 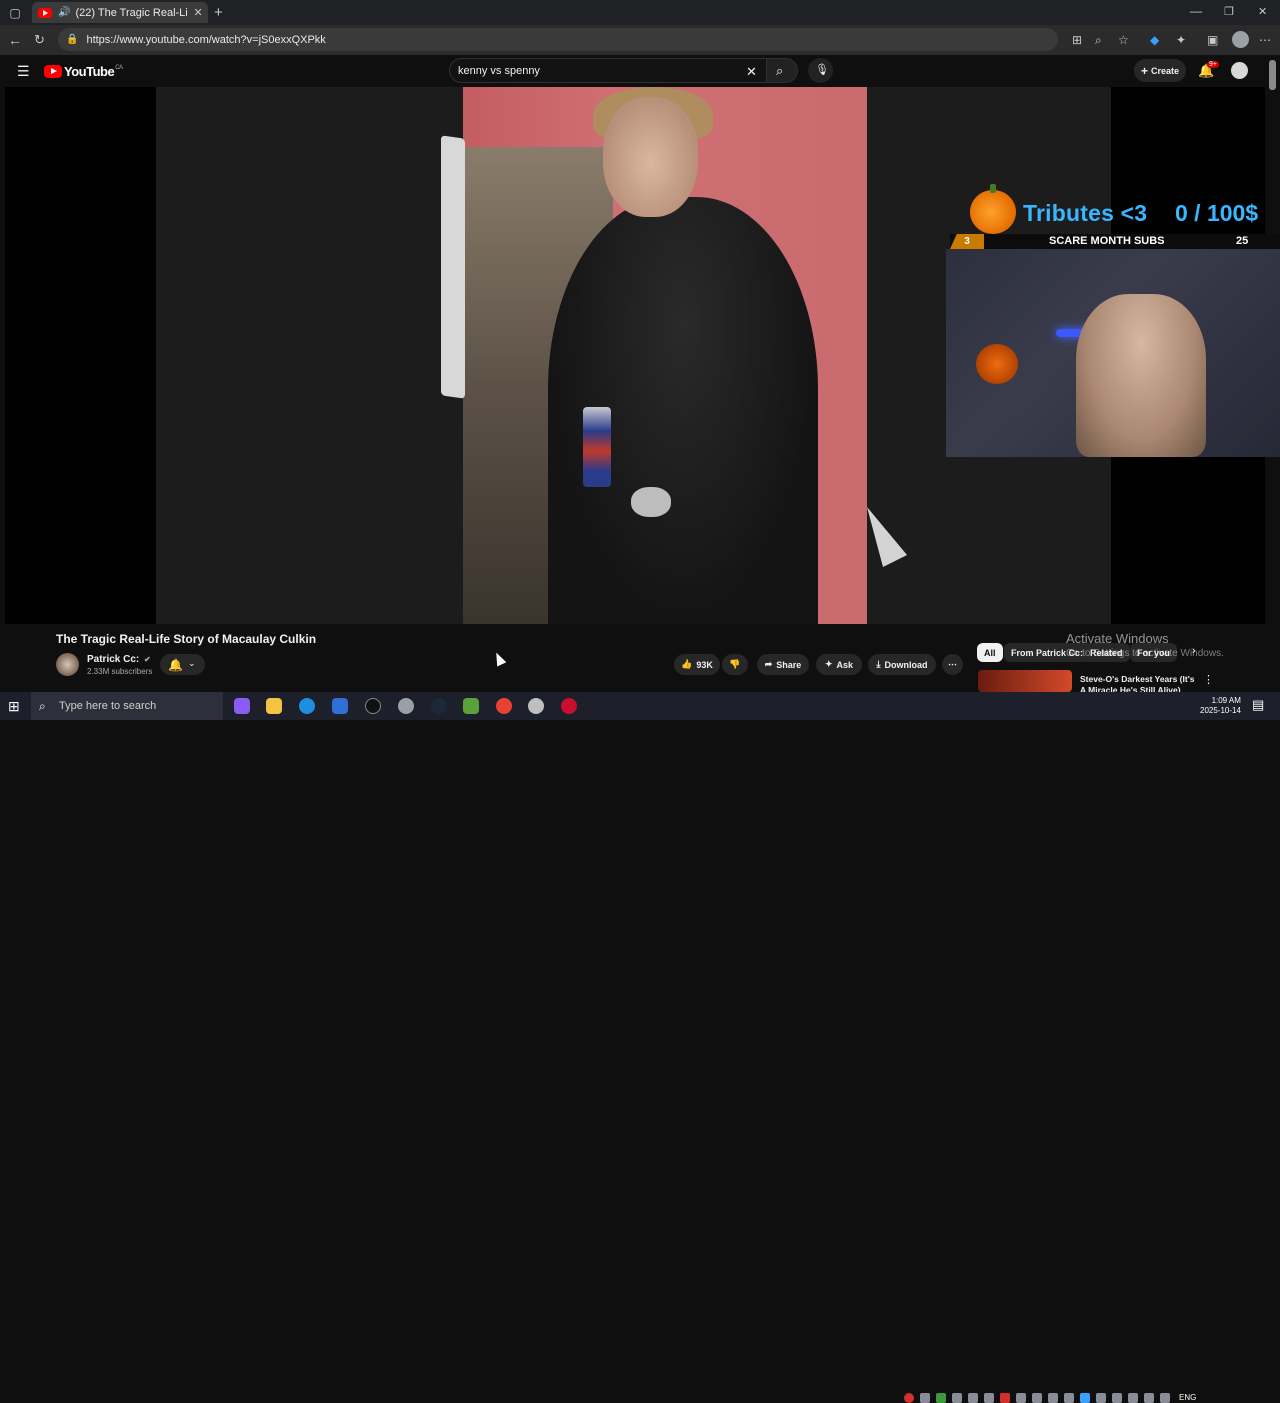 I want to click on app-icon-blue, so click(x=340, y=706).